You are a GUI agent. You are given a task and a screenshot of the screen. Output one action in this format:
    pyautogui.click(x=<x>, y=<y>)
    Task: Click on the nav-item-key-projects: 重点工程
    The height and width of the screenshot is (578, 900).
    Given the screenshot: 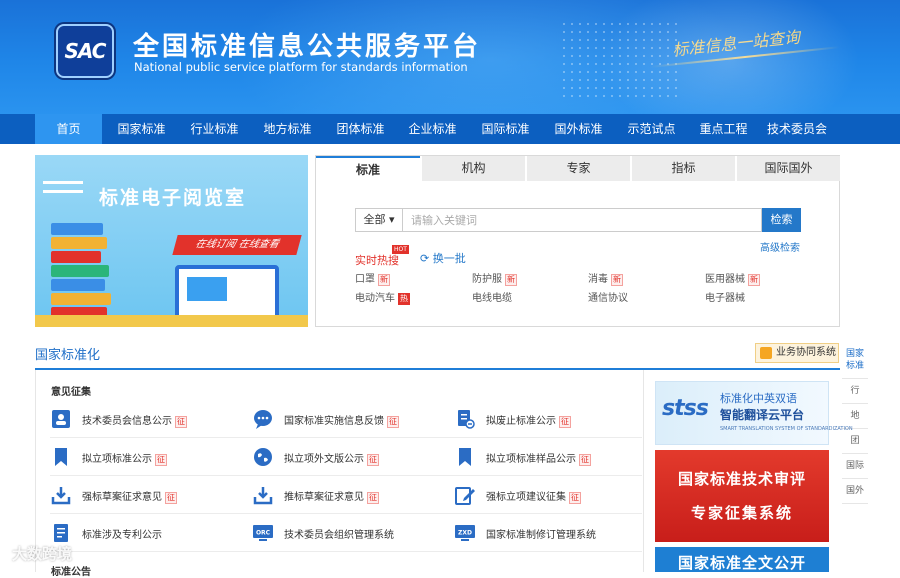 What is the action you would take?
    pyautogui.click(x=723, y=129)
    